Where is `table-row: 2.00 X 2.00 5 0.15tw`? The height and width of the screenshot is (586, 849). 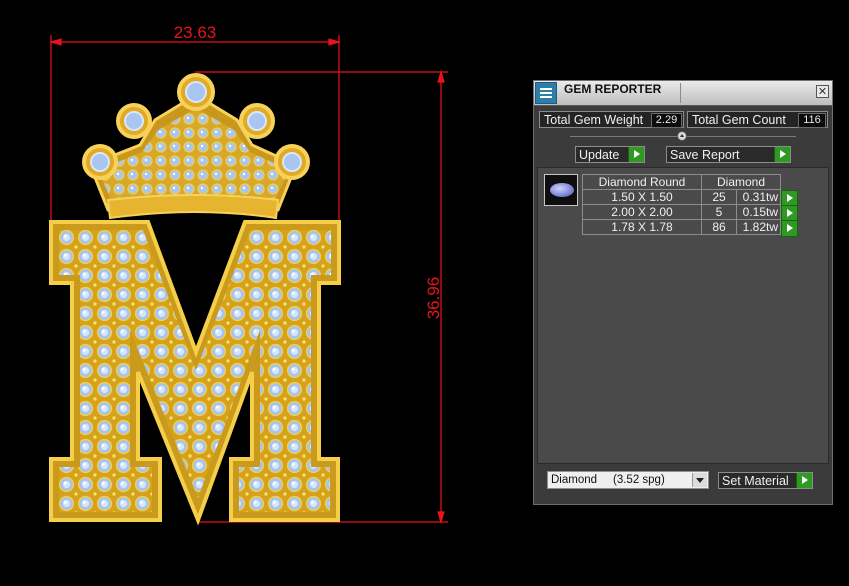 table-row: 2.00 X 2.00 5 0.15tw is located at coordinates (690, 213).